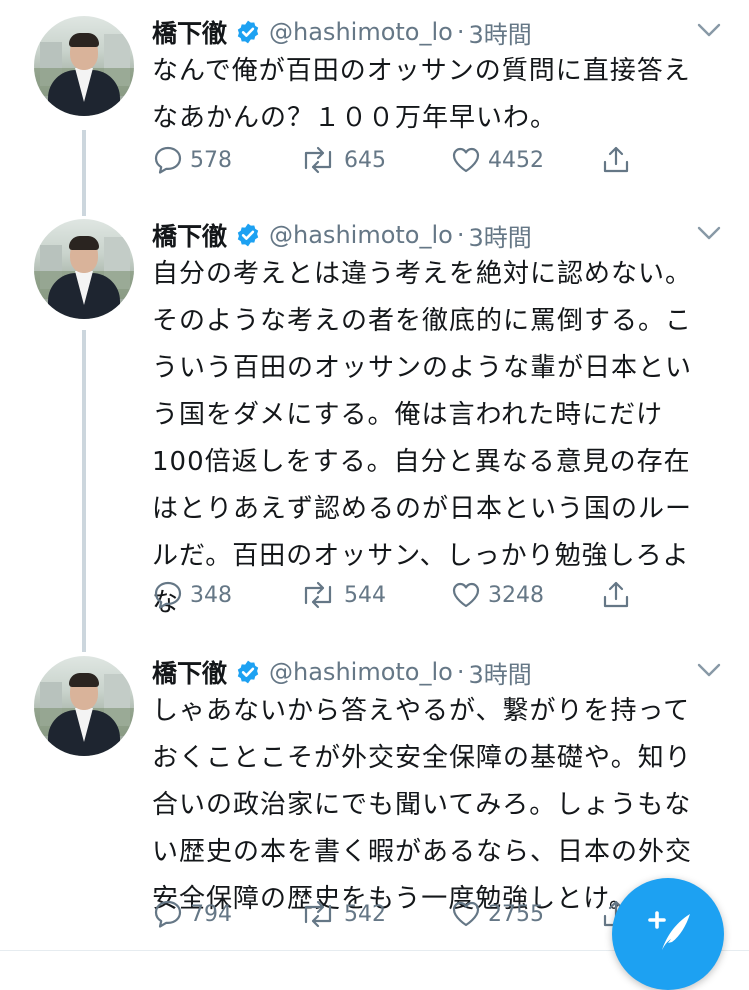  Describe the element at coordinates (421, 94) in the screenshot. I see `tweet-text: なんで俺が百田のオッサンの質問に直接答え なあかんの？１００万年早いわ。` at that location.